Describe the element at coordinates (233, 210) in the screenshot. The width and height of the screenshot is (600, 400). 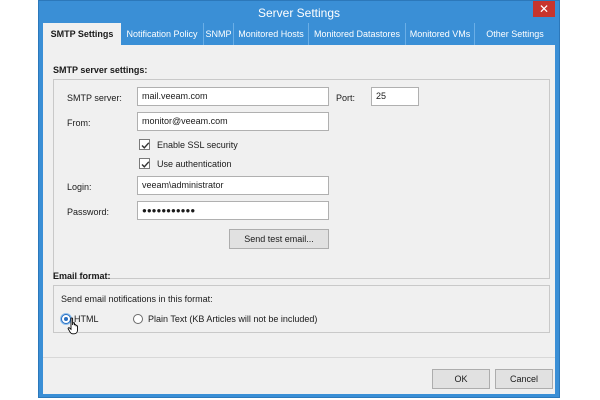
I see `password-input: ●●●●●●●●●●●` at that location.